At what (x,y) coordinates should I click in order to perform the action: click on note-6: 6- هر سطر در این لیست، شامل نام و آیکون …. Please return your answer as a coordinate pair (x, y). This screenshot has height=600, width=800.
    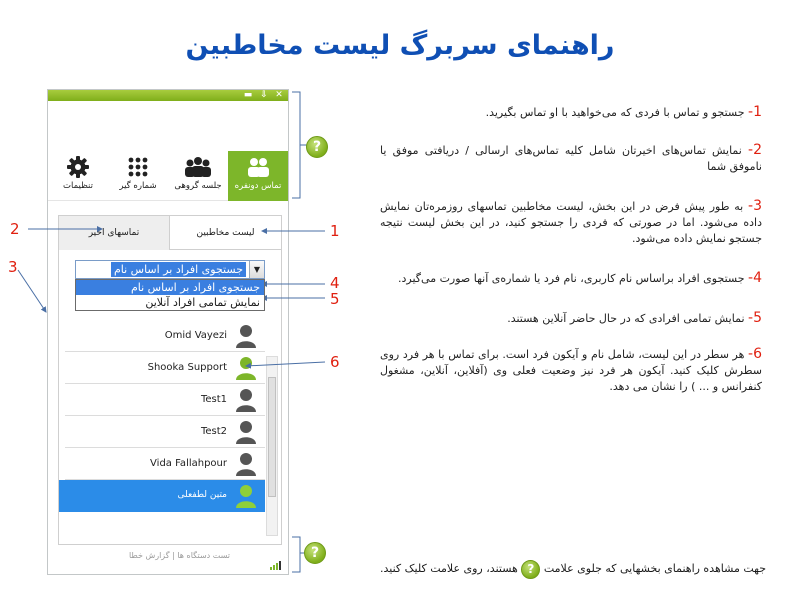
    Looking at the image, I should click on (571, 370).